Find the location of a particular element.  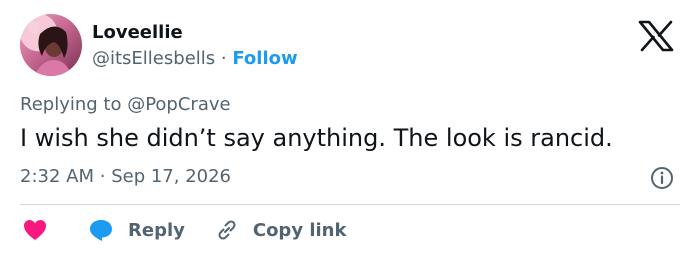

heart-icon is located at coordinates (35, 230).